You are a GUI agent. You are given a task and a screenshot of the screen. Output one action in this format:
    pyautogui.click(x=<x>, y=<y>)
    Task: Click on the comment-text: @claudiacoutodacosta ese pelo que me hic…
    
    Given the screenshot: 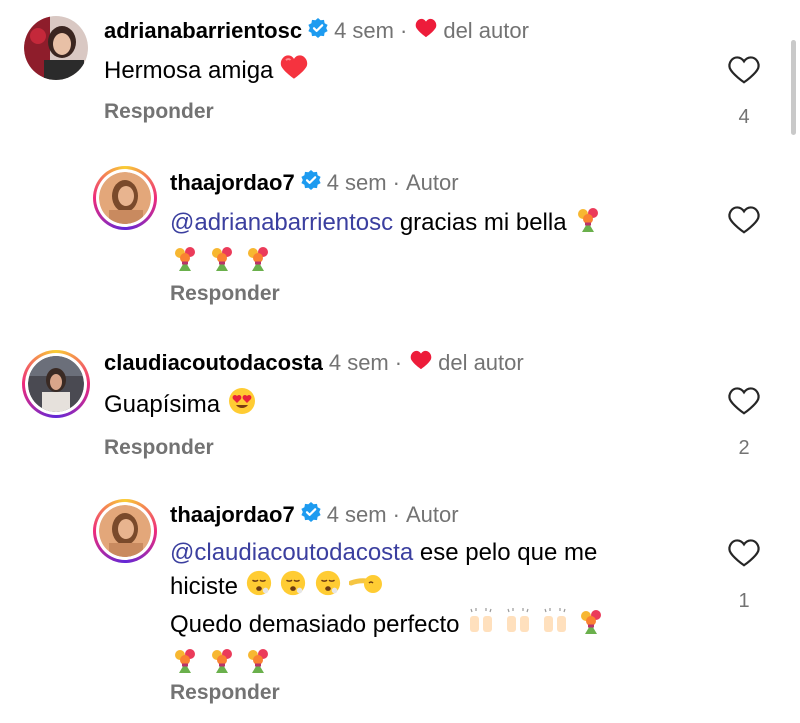 What is the action you would take?
    pyautogui.click(x=430, y=610)
    